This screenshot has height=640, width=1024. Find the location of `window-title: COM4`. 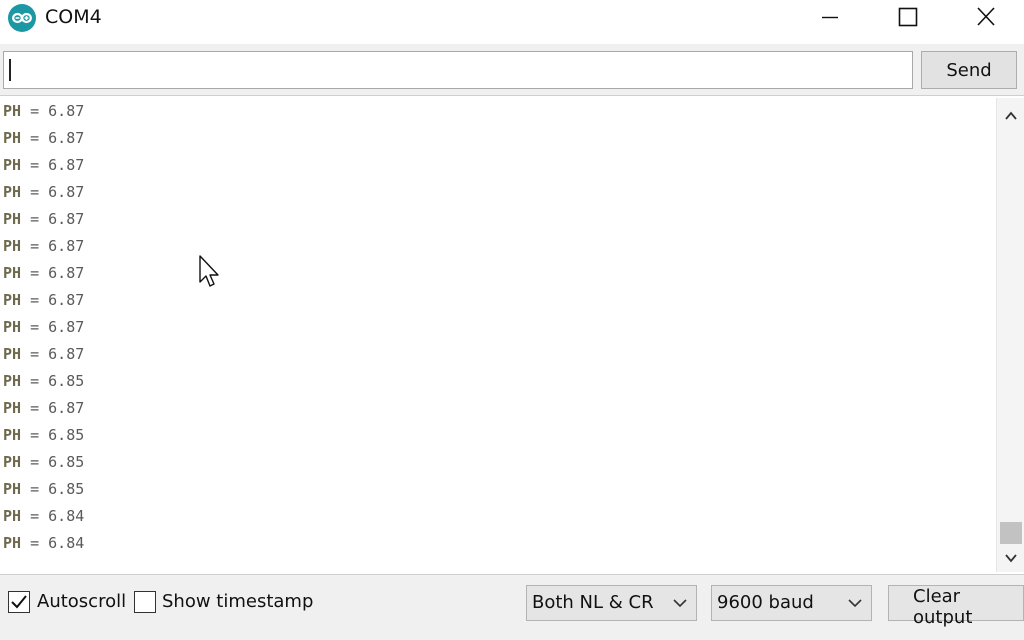

window-title: COM4 is located at coordinates (73, 17).